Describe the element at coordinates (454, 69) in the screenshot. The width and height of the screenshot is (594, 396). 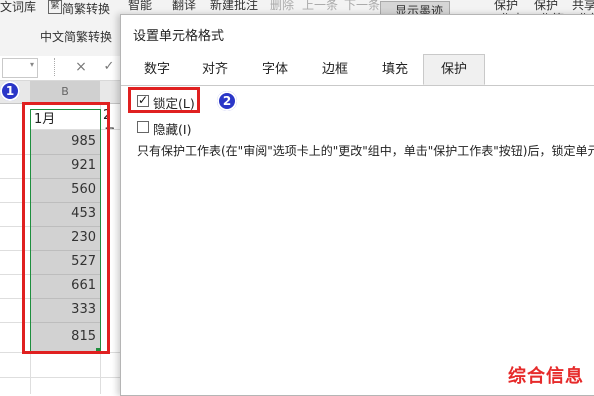
I see `tab-protection: 保护` at that location.